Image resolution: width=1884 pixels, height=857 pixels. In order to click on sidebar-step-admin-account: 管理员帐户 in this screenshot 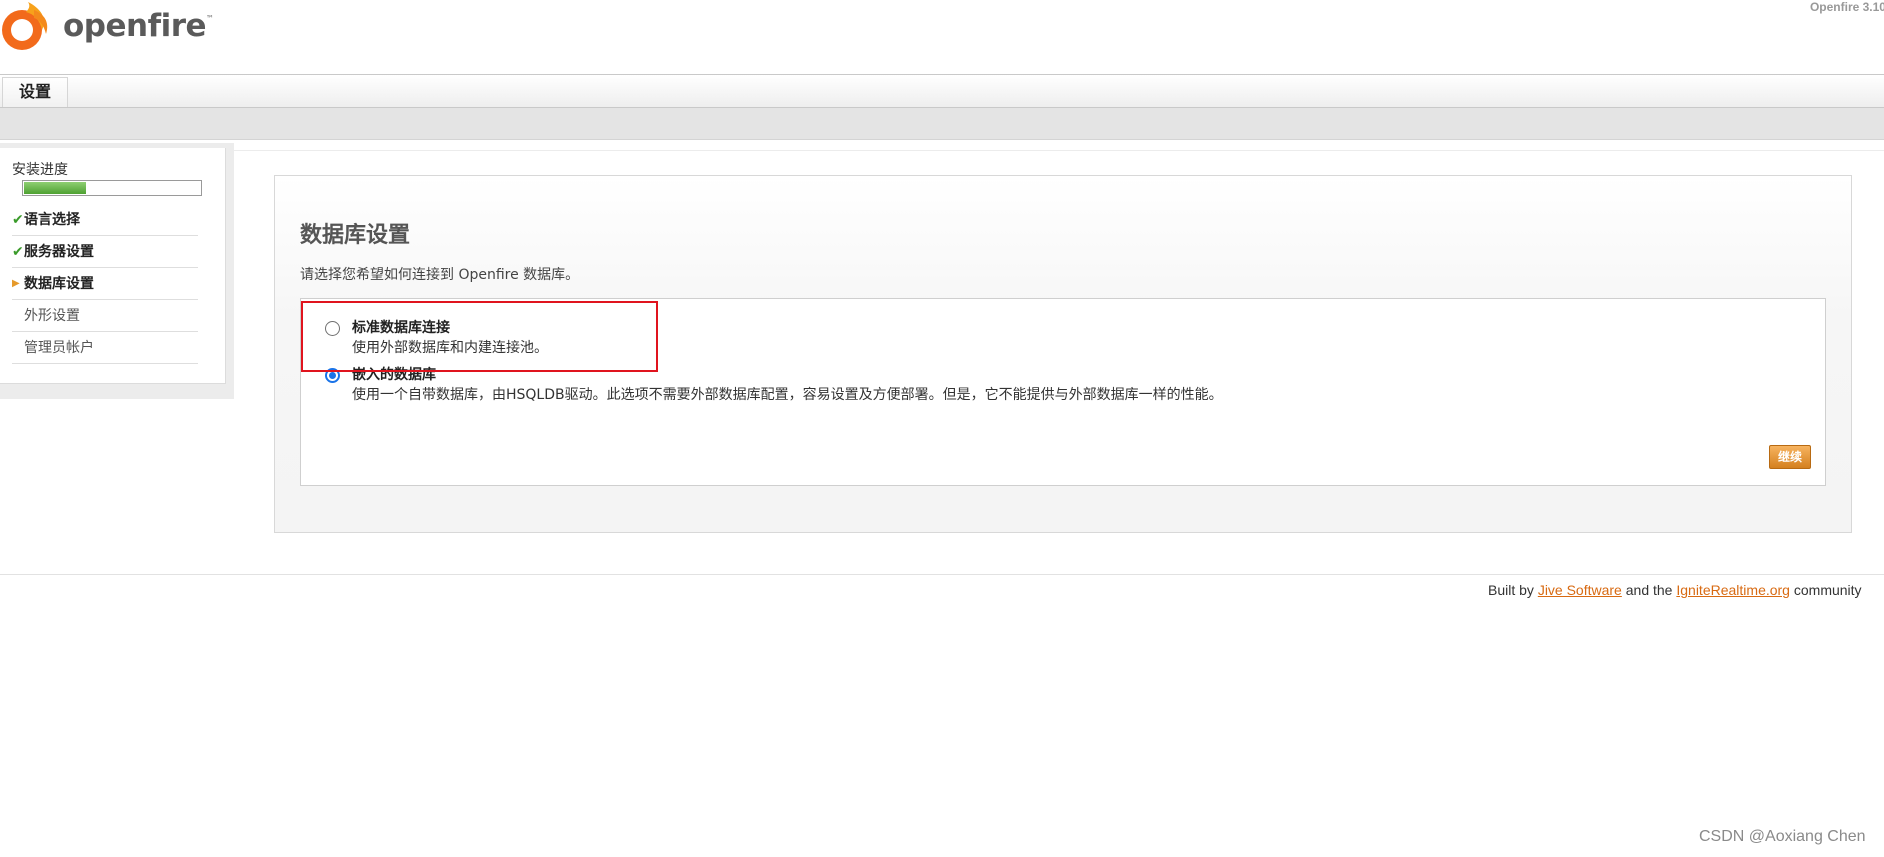, I will do `click(105, 348)`.